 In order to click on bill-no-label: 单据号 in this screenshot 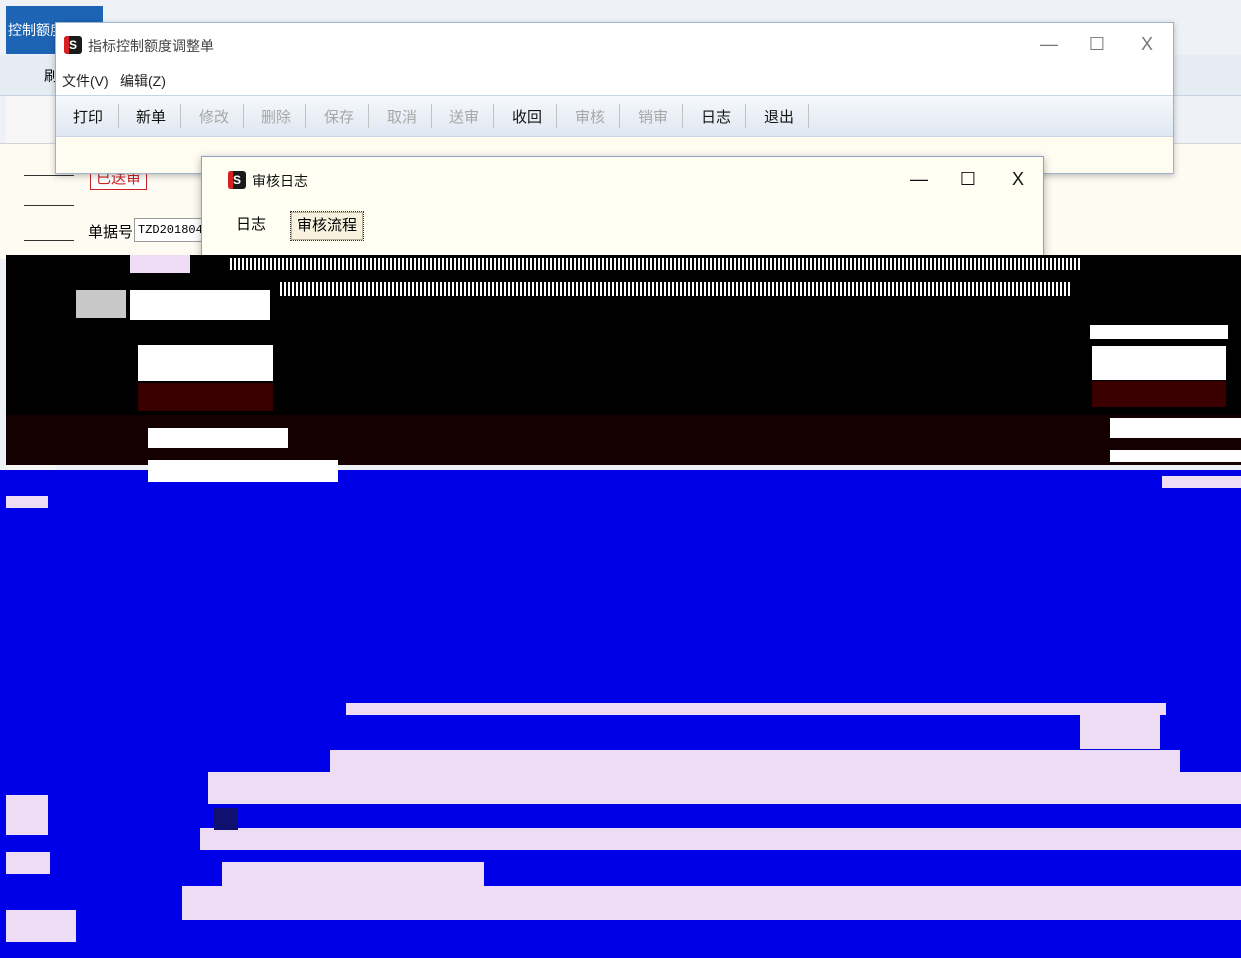, I will do `click(111, 232)`.